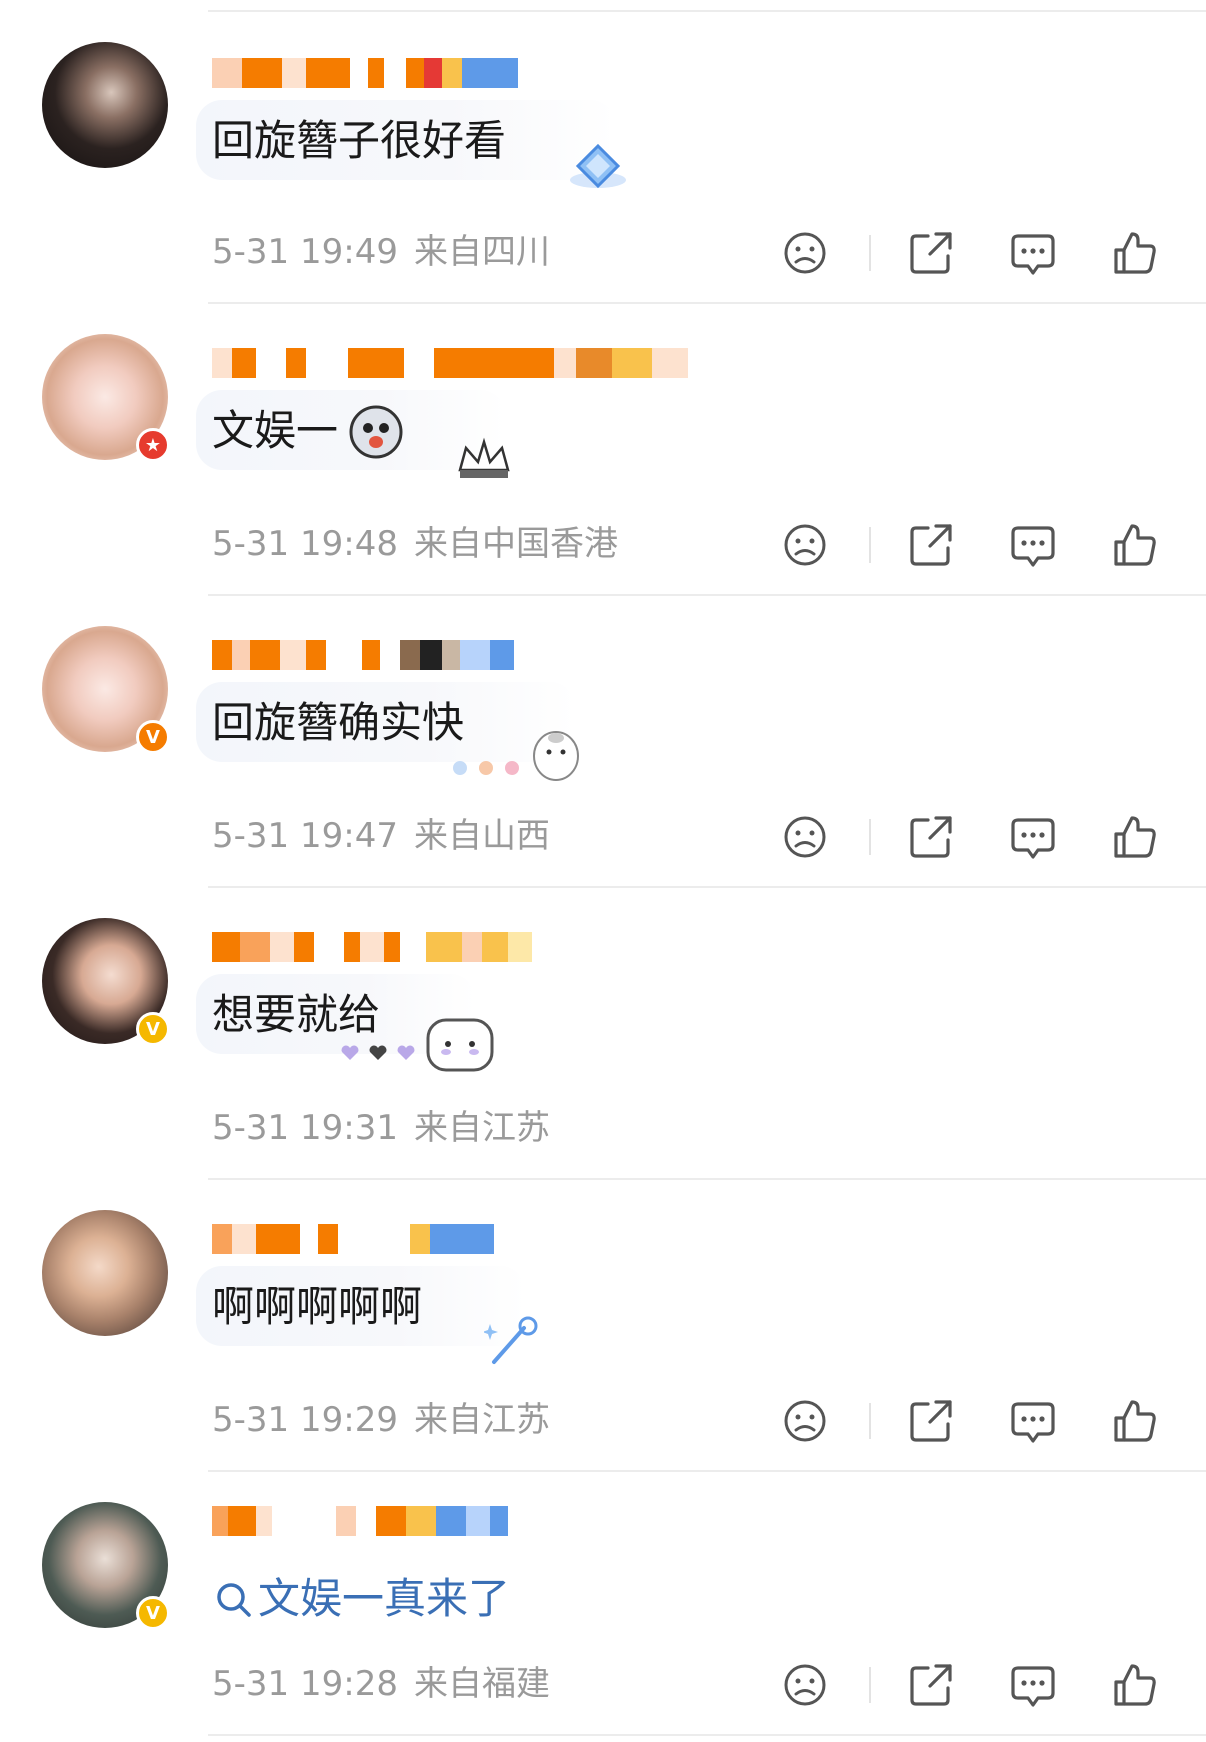 The height and width of the screenshot is (1742, 1206). I want to click on comment-meta: 5-31 19:28 来自福建, so click(381, 1684).